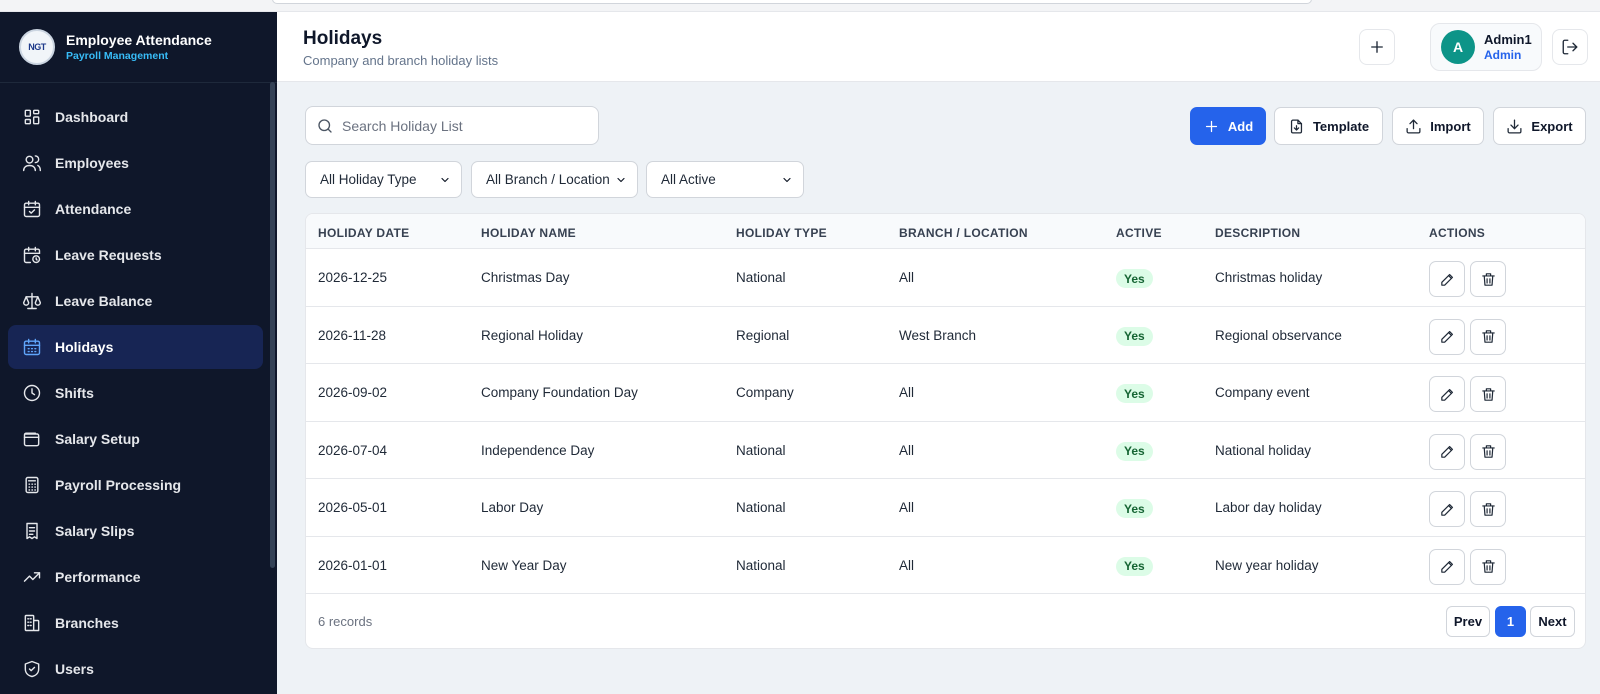  I want to click on page-1-button: 1, so click(1510, 621).